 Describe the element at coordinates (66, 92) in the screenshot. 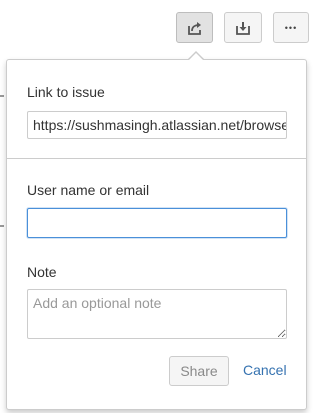

I see `link-label: Link to issue` at that location.